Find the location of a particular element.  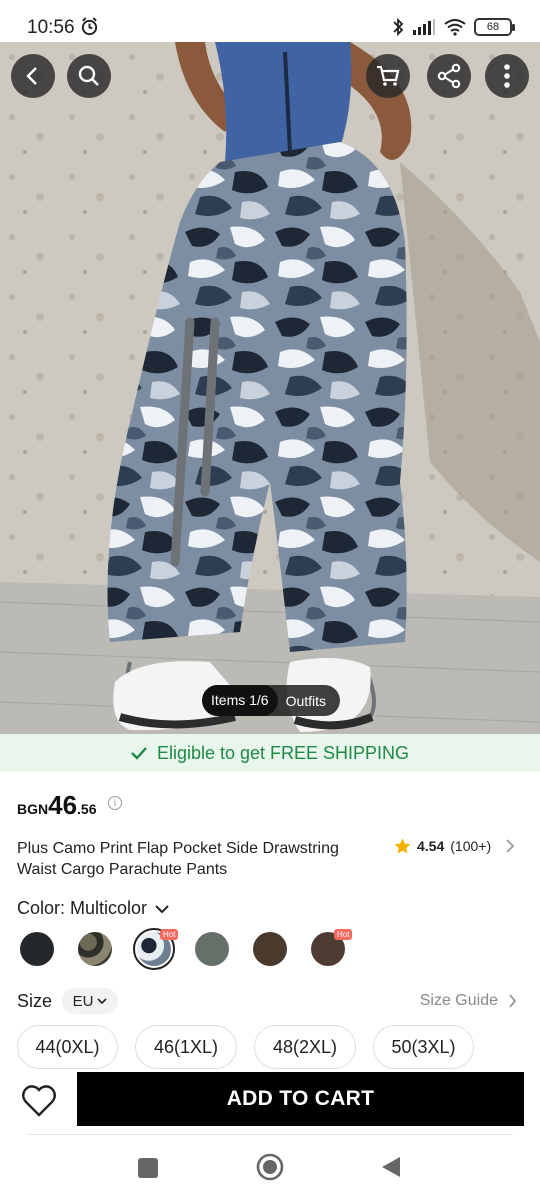

system-nav-bar is located at coordinates (270, 1168).